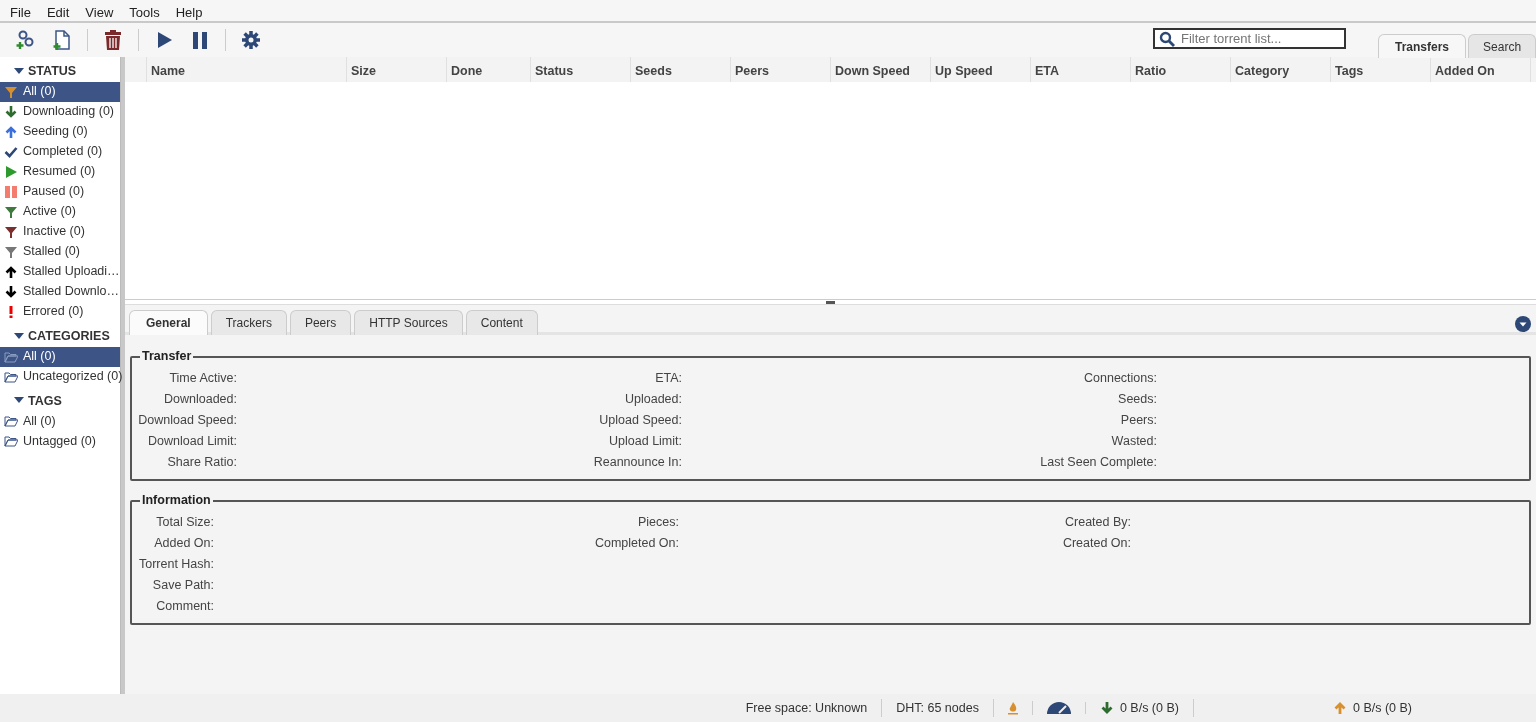 This screenshot has width=1536, height=722. I want to click on column-header: Tags, so click(1381, 69).